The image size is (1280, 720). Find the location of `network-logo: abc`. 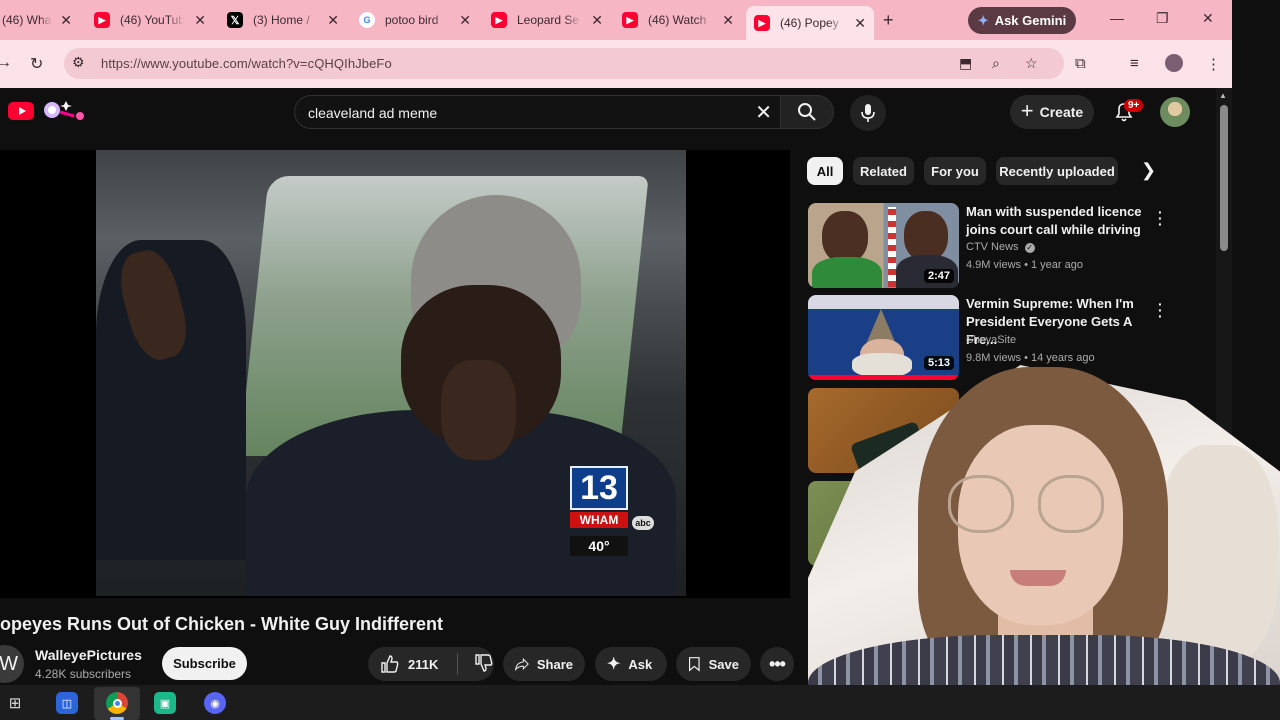

network-logo: abc is located at coordinates (643, 523).